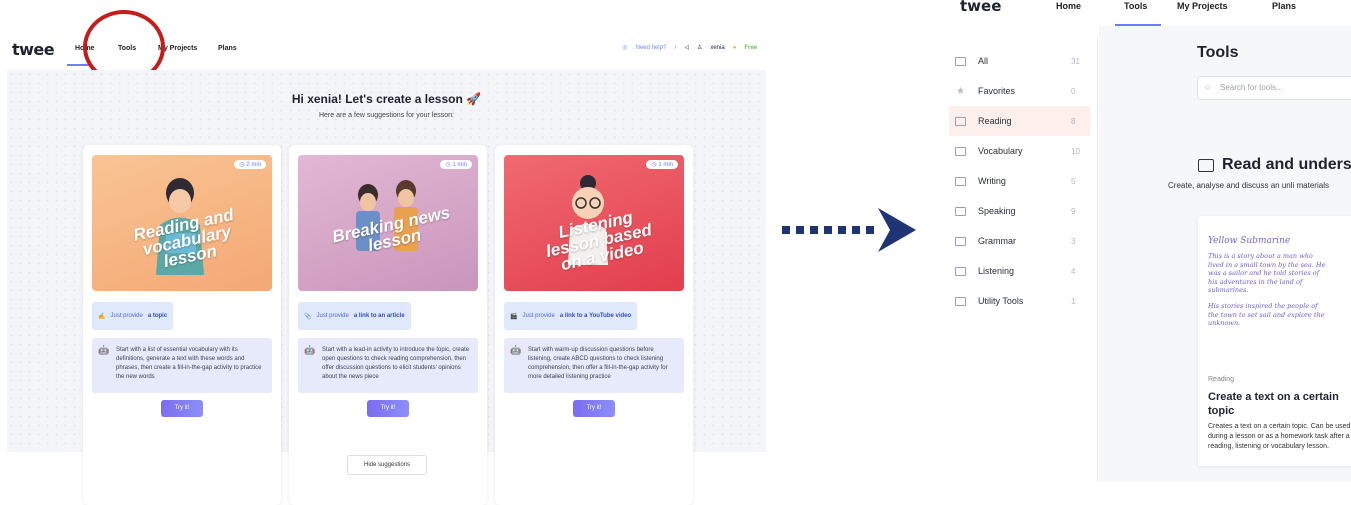 Image resolution: width=1351 pixels, height=505 pixels. I want to click on nav-home: Home, so click(1068, 6).